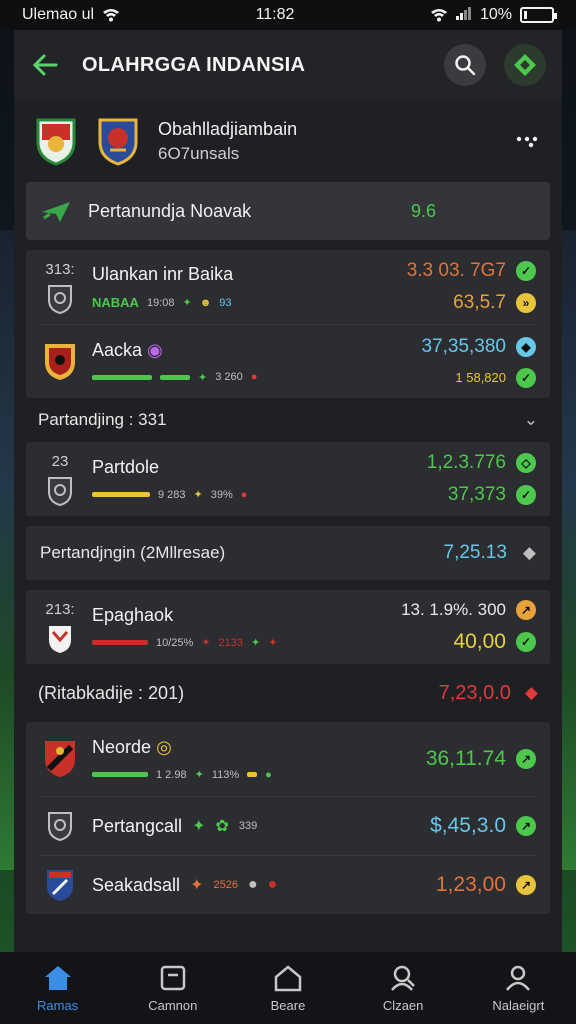  What do you see at coordinates (538, 15) in the screenshot?
I see `battery-icon` at bounding box center [538, 15].